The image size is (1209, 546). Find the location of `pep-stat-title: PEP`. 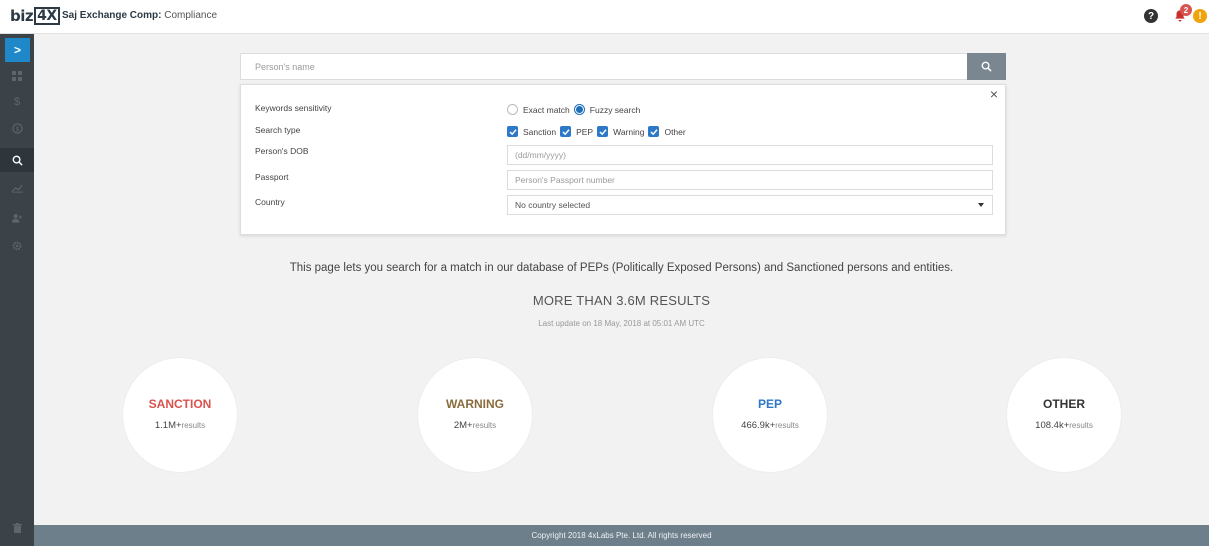

pep-stat-title: PEP is located at coordinates (769, 404).